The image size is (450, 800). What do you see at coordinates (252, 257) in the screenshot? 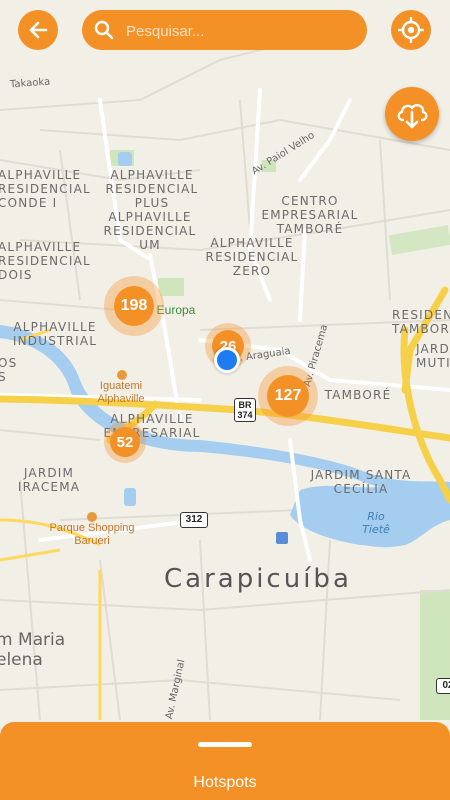
I see `map-label-alphaville-residencial-zero: ALPHAVILLE RESIDENCIAL ZERO` at bounding box center [252, 257].